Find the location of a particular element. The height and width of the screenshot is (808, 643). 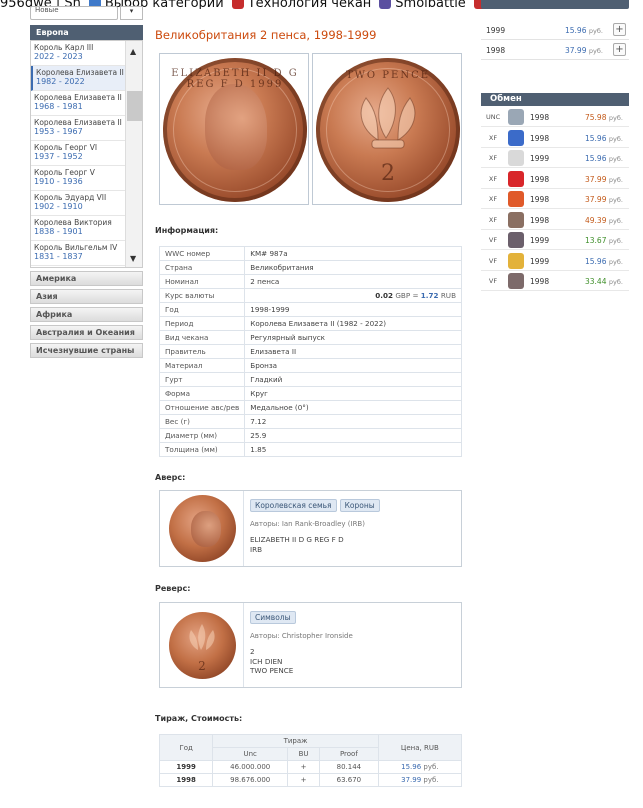

mint-price: 15.96 руб. is located at coordinates (420, 767).